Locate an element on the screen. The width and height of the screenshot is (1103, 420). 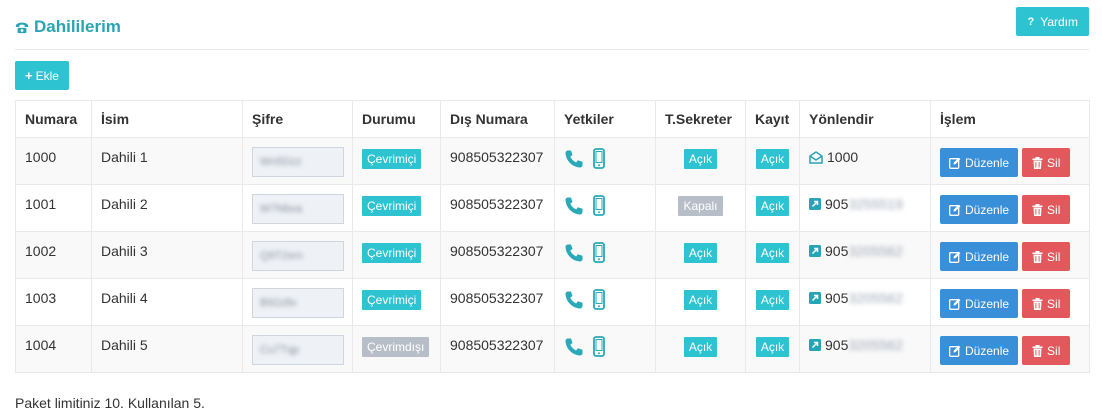
password-field: B92z8v is located at coordinates (298, 303).